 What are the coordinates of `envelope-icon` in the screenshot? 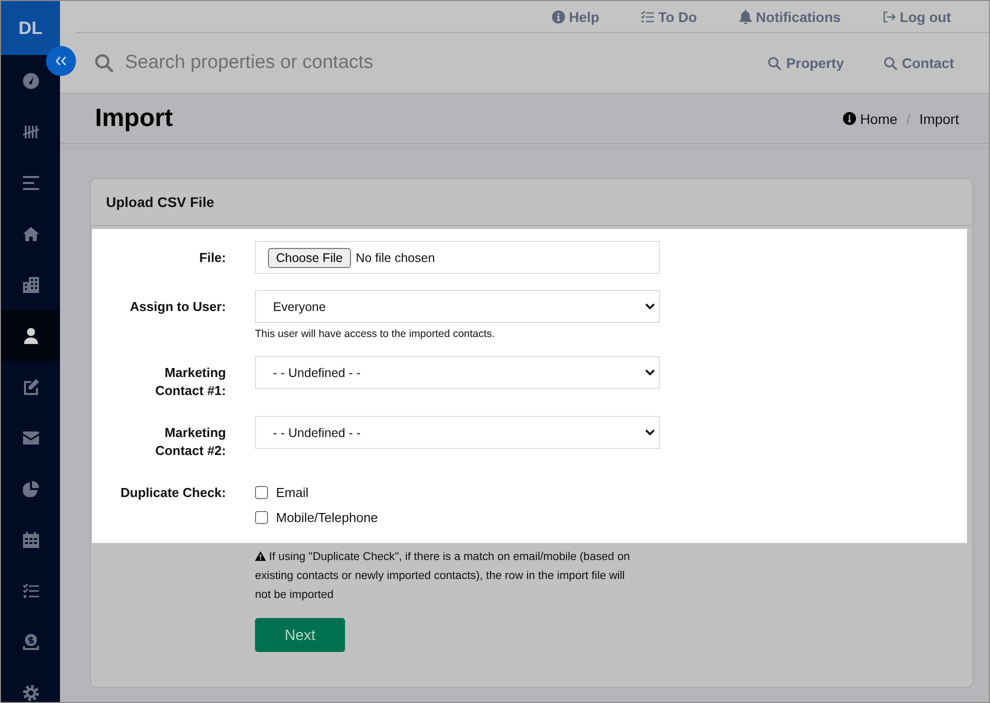 It's located at (30, 438).